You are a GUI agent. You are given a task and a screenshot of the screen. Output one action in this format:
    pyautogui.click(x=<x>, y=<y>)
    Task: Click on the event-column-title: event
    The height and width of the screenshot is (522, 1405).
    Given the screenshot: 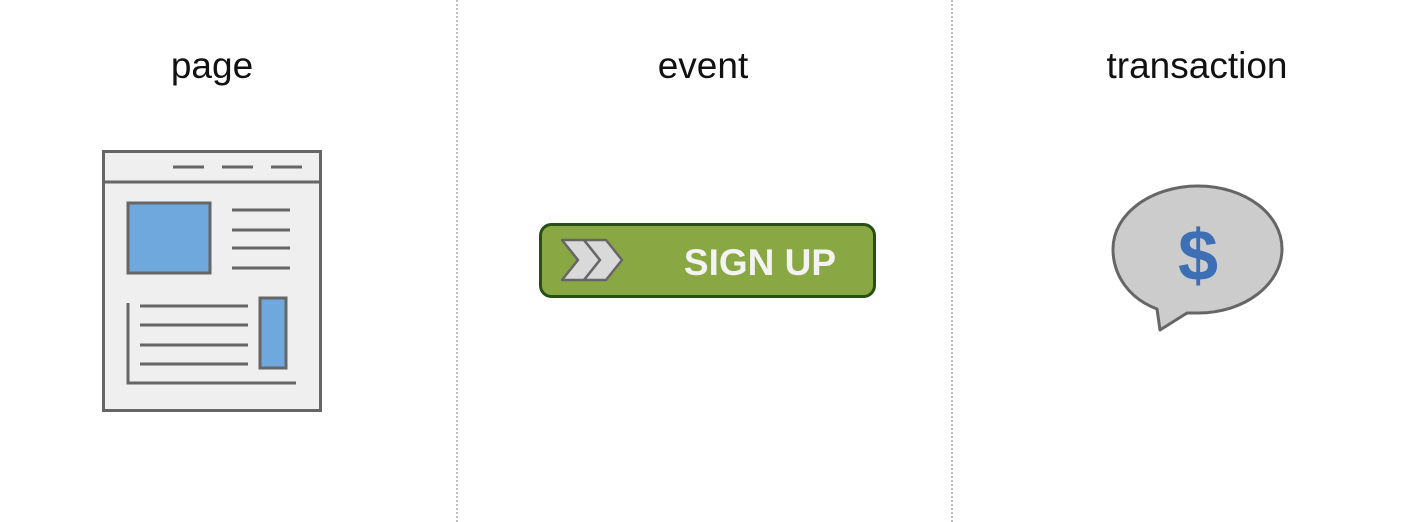 What is the action you would take?
    pyautogui.click(x=703, y=65)
    